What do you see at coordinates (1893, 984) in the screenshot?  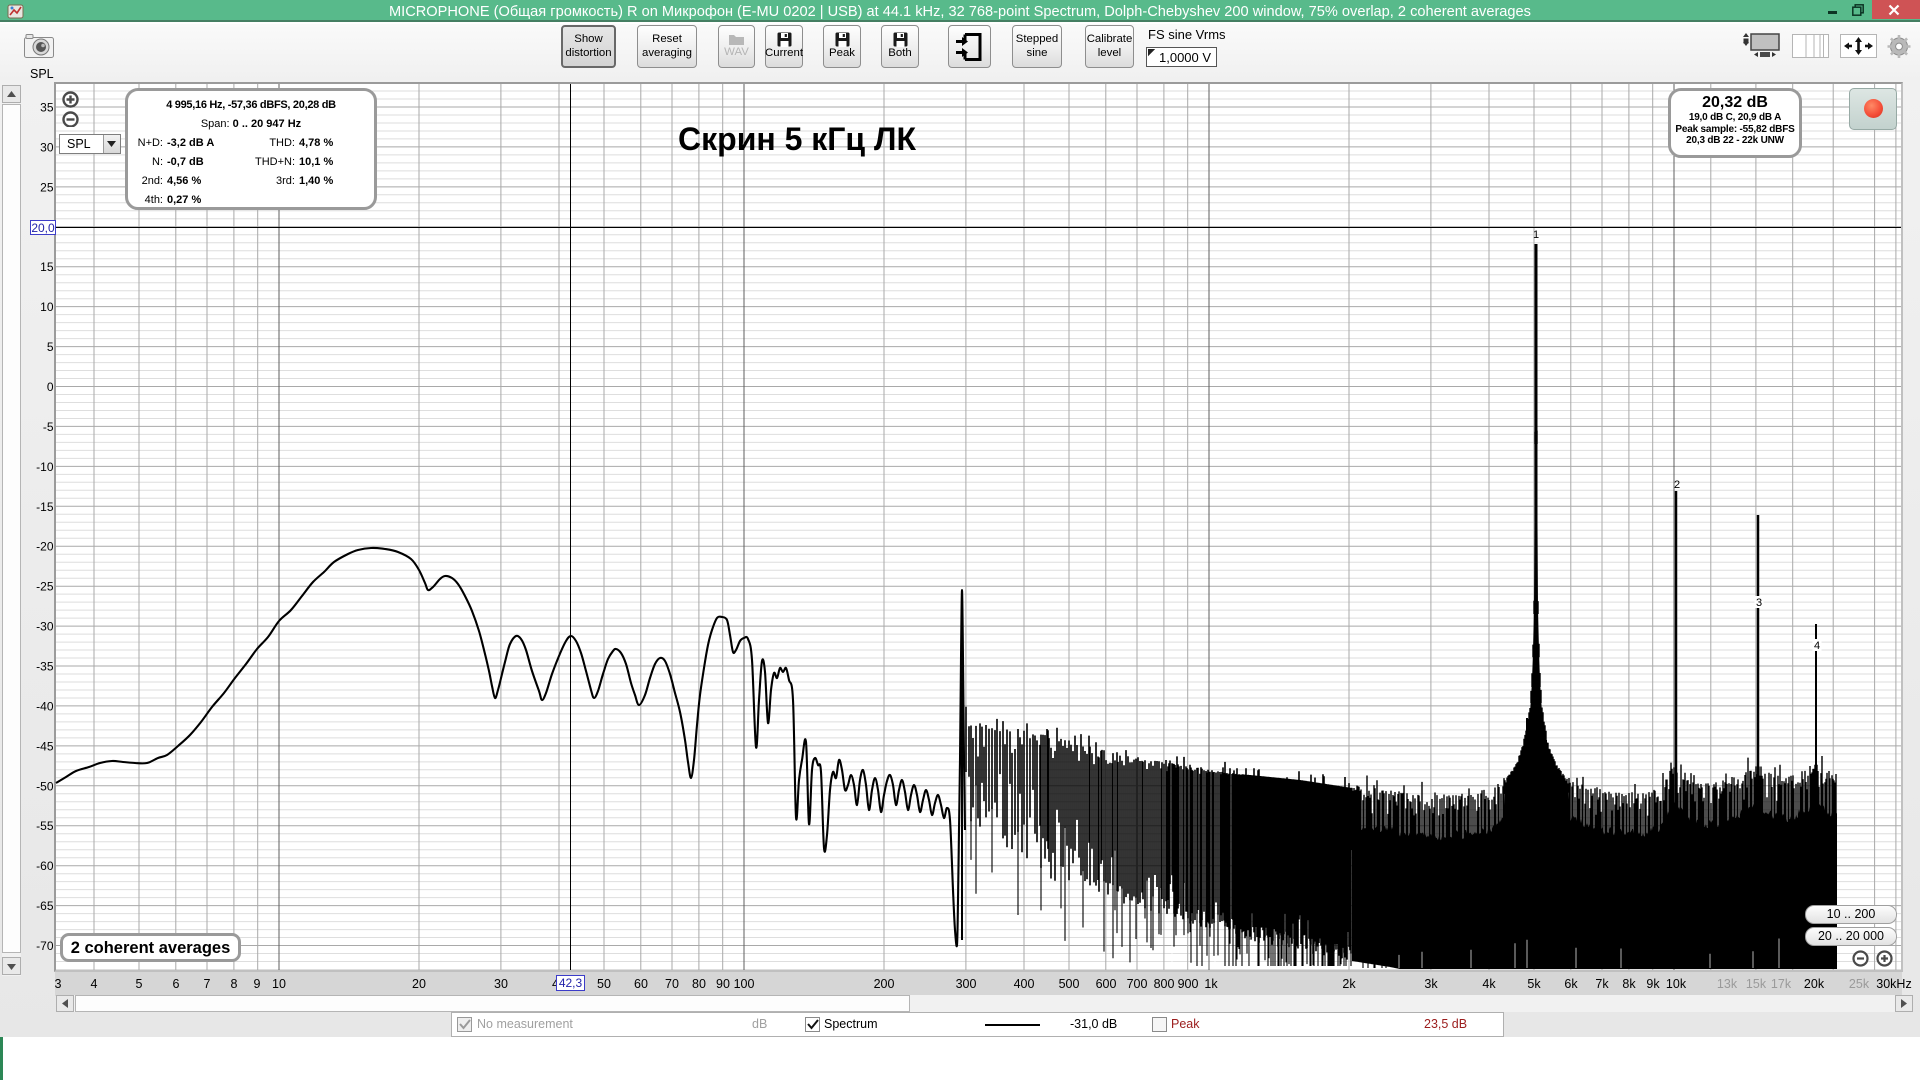 I see `svg-text: 30kHz` at bounding box center [1893, 984].